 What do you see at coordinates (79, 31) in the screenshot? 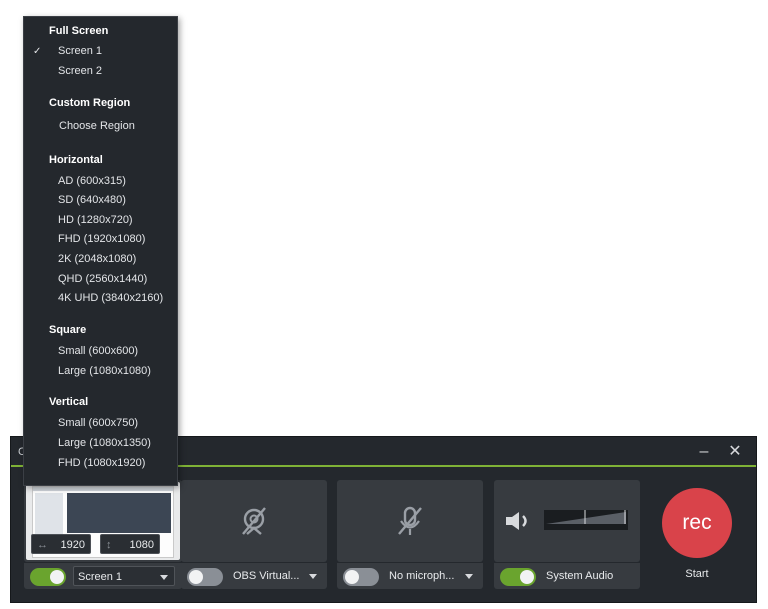
I see `menu-header-full-screen: Full Screen` at bounding box center [79, 31].